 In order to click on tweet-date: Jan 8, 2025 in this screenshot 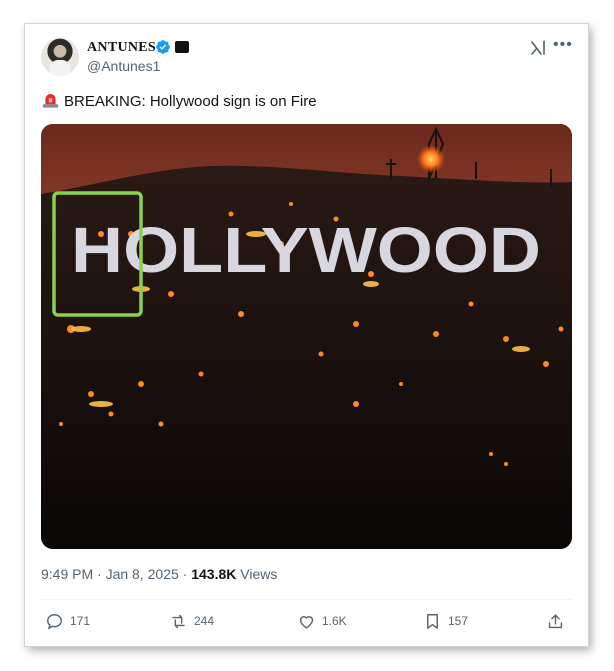, I will do `click(142, 574)`.